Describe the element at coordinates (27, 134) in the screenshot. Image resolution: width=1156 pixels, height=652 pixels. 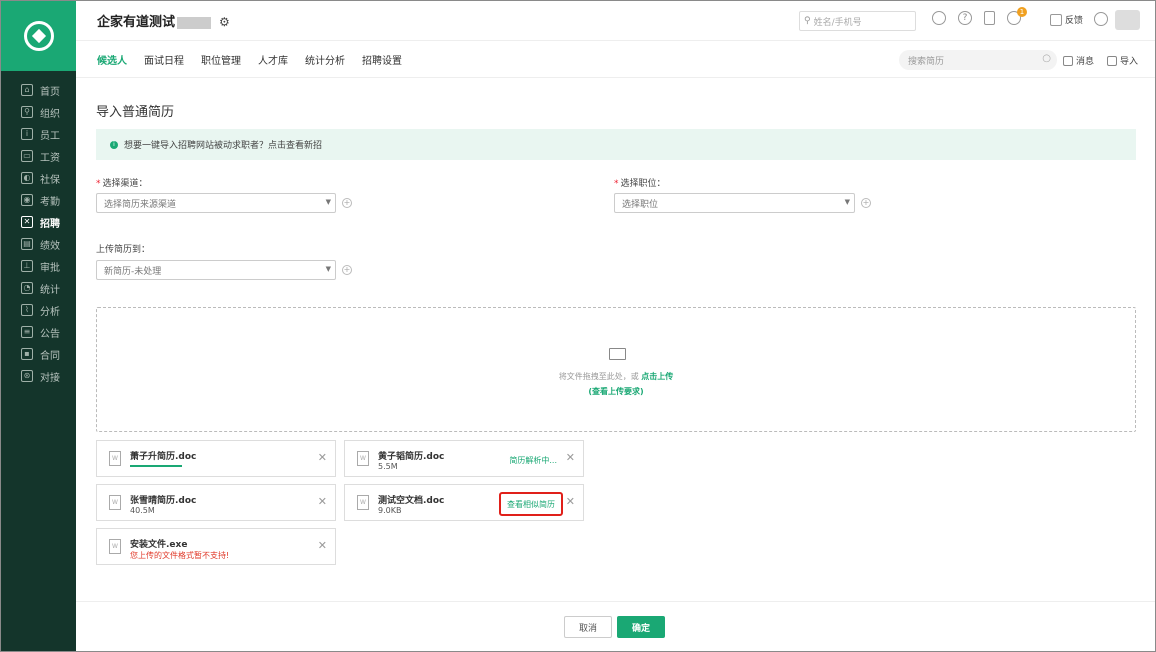
I see `employee-icon: i` at that location.